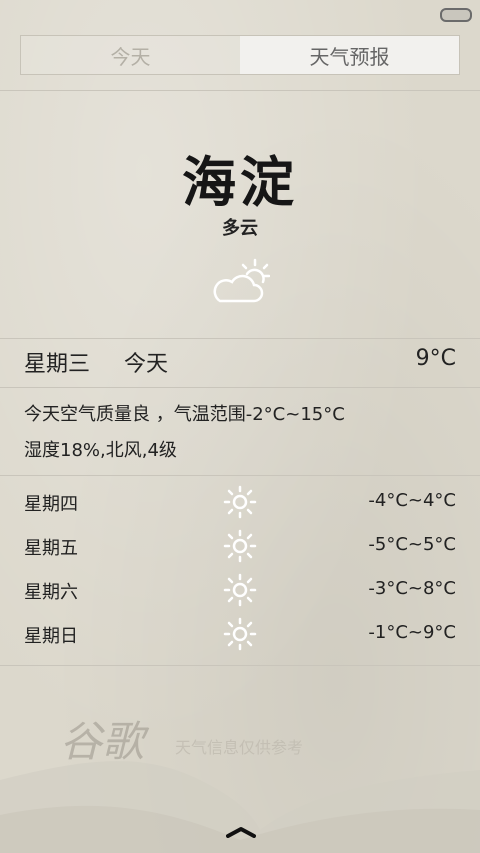 The image size is (480, 853). What do you see at coordinates (184, 414) in the screenshot?
I see `air-quality-text: 今天空气质量良 ，气温范围-2°C~15°C` at bounding box center [184, 414].